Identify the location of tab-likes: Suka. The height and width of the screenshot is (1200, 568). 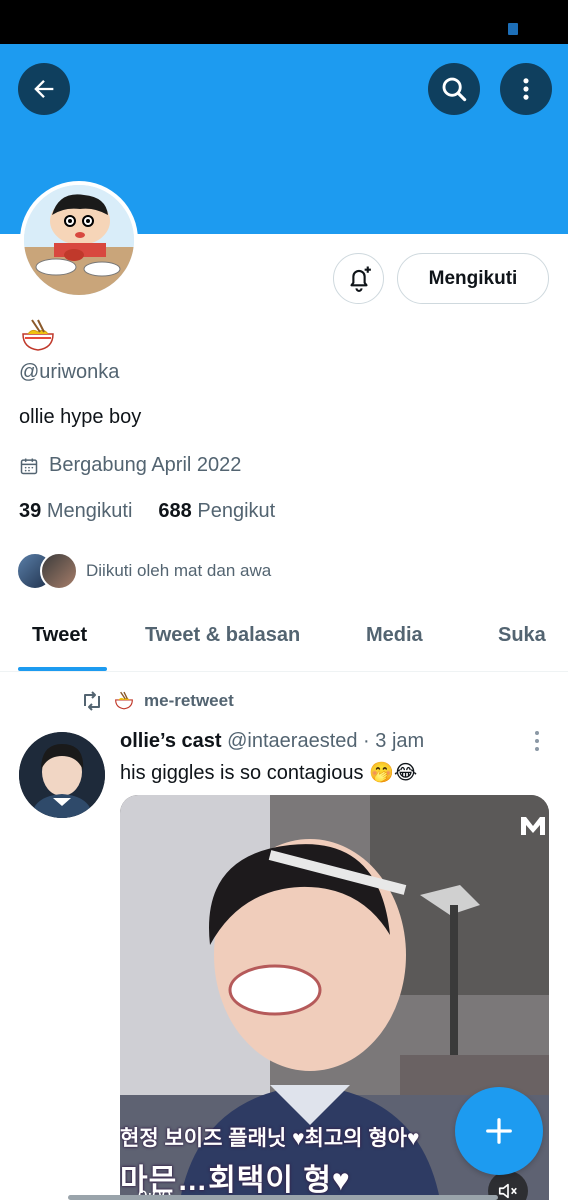
(522, 635).